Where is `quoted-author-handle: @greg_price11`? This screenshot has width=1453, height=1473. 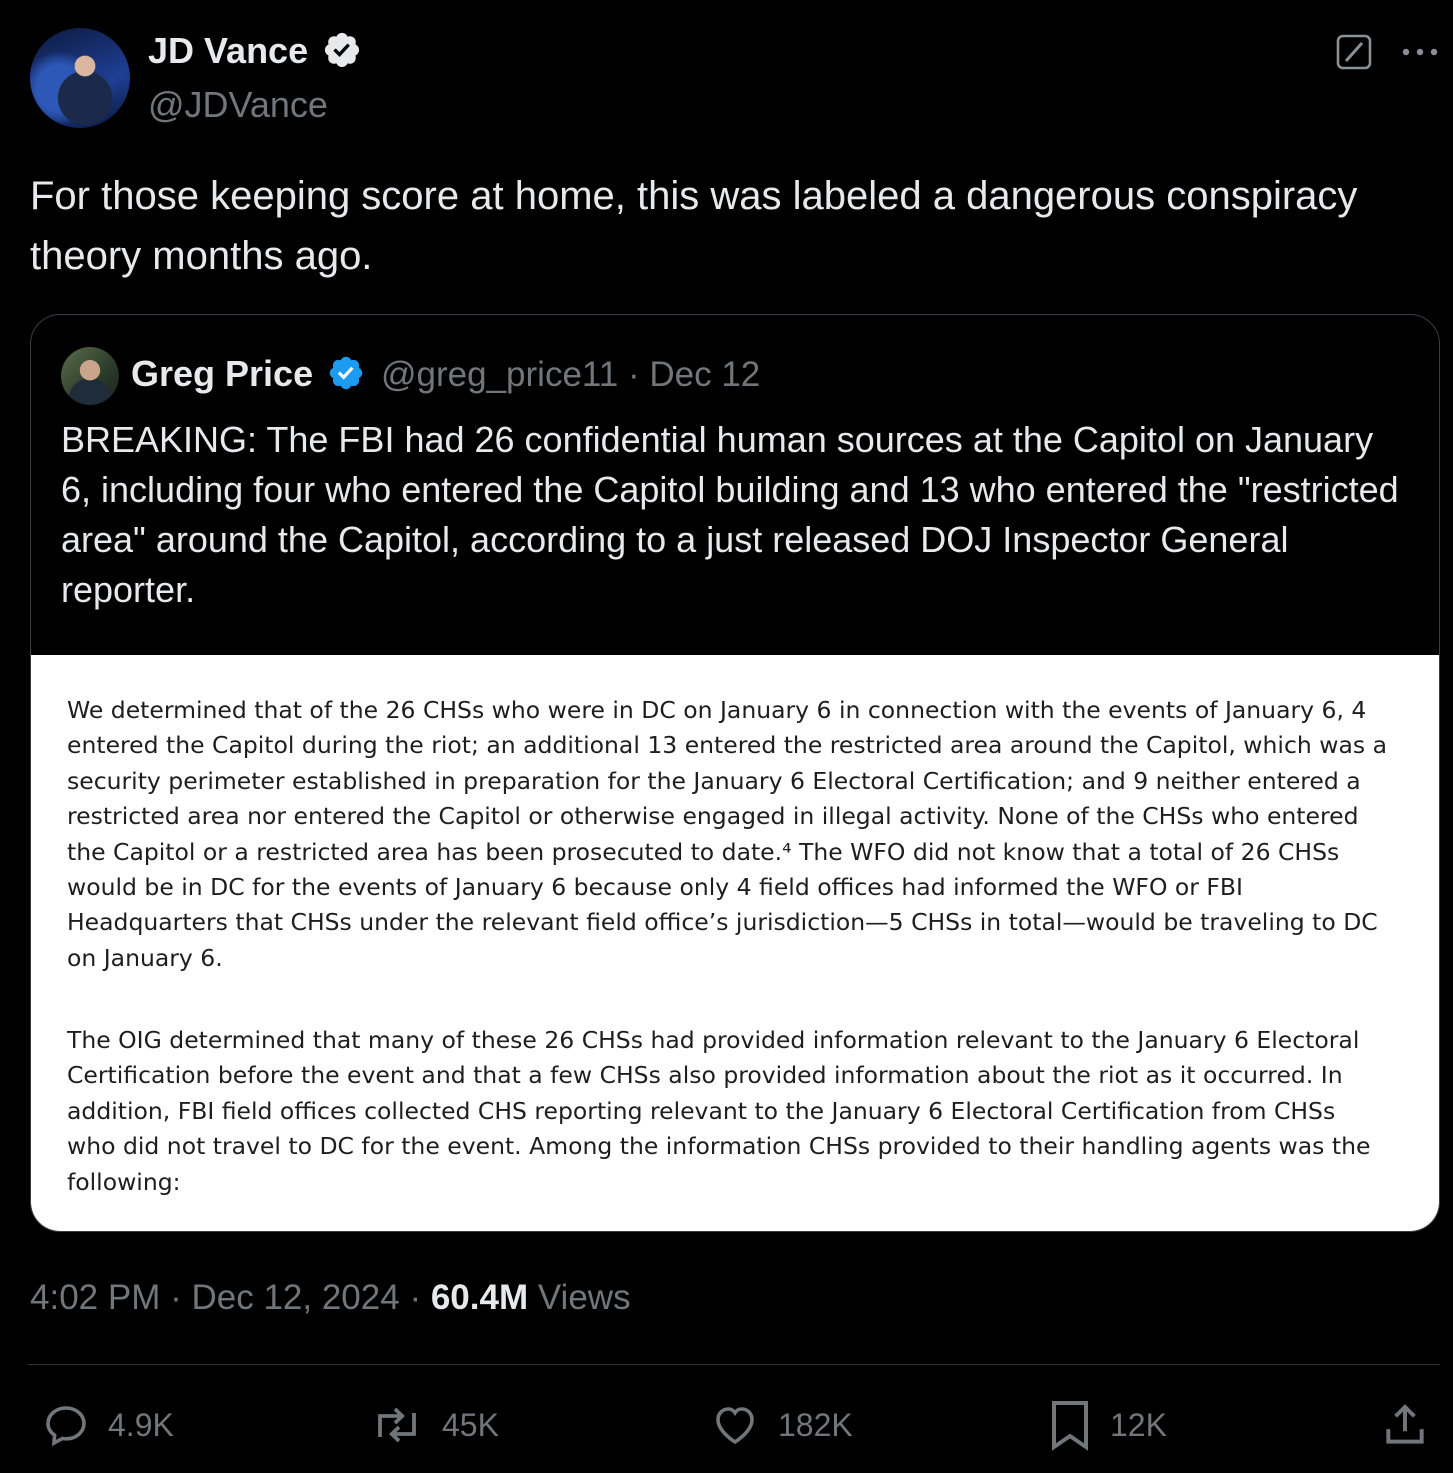 quoted-author-handle: @greg_price11 is located at coordinates (499, 374).